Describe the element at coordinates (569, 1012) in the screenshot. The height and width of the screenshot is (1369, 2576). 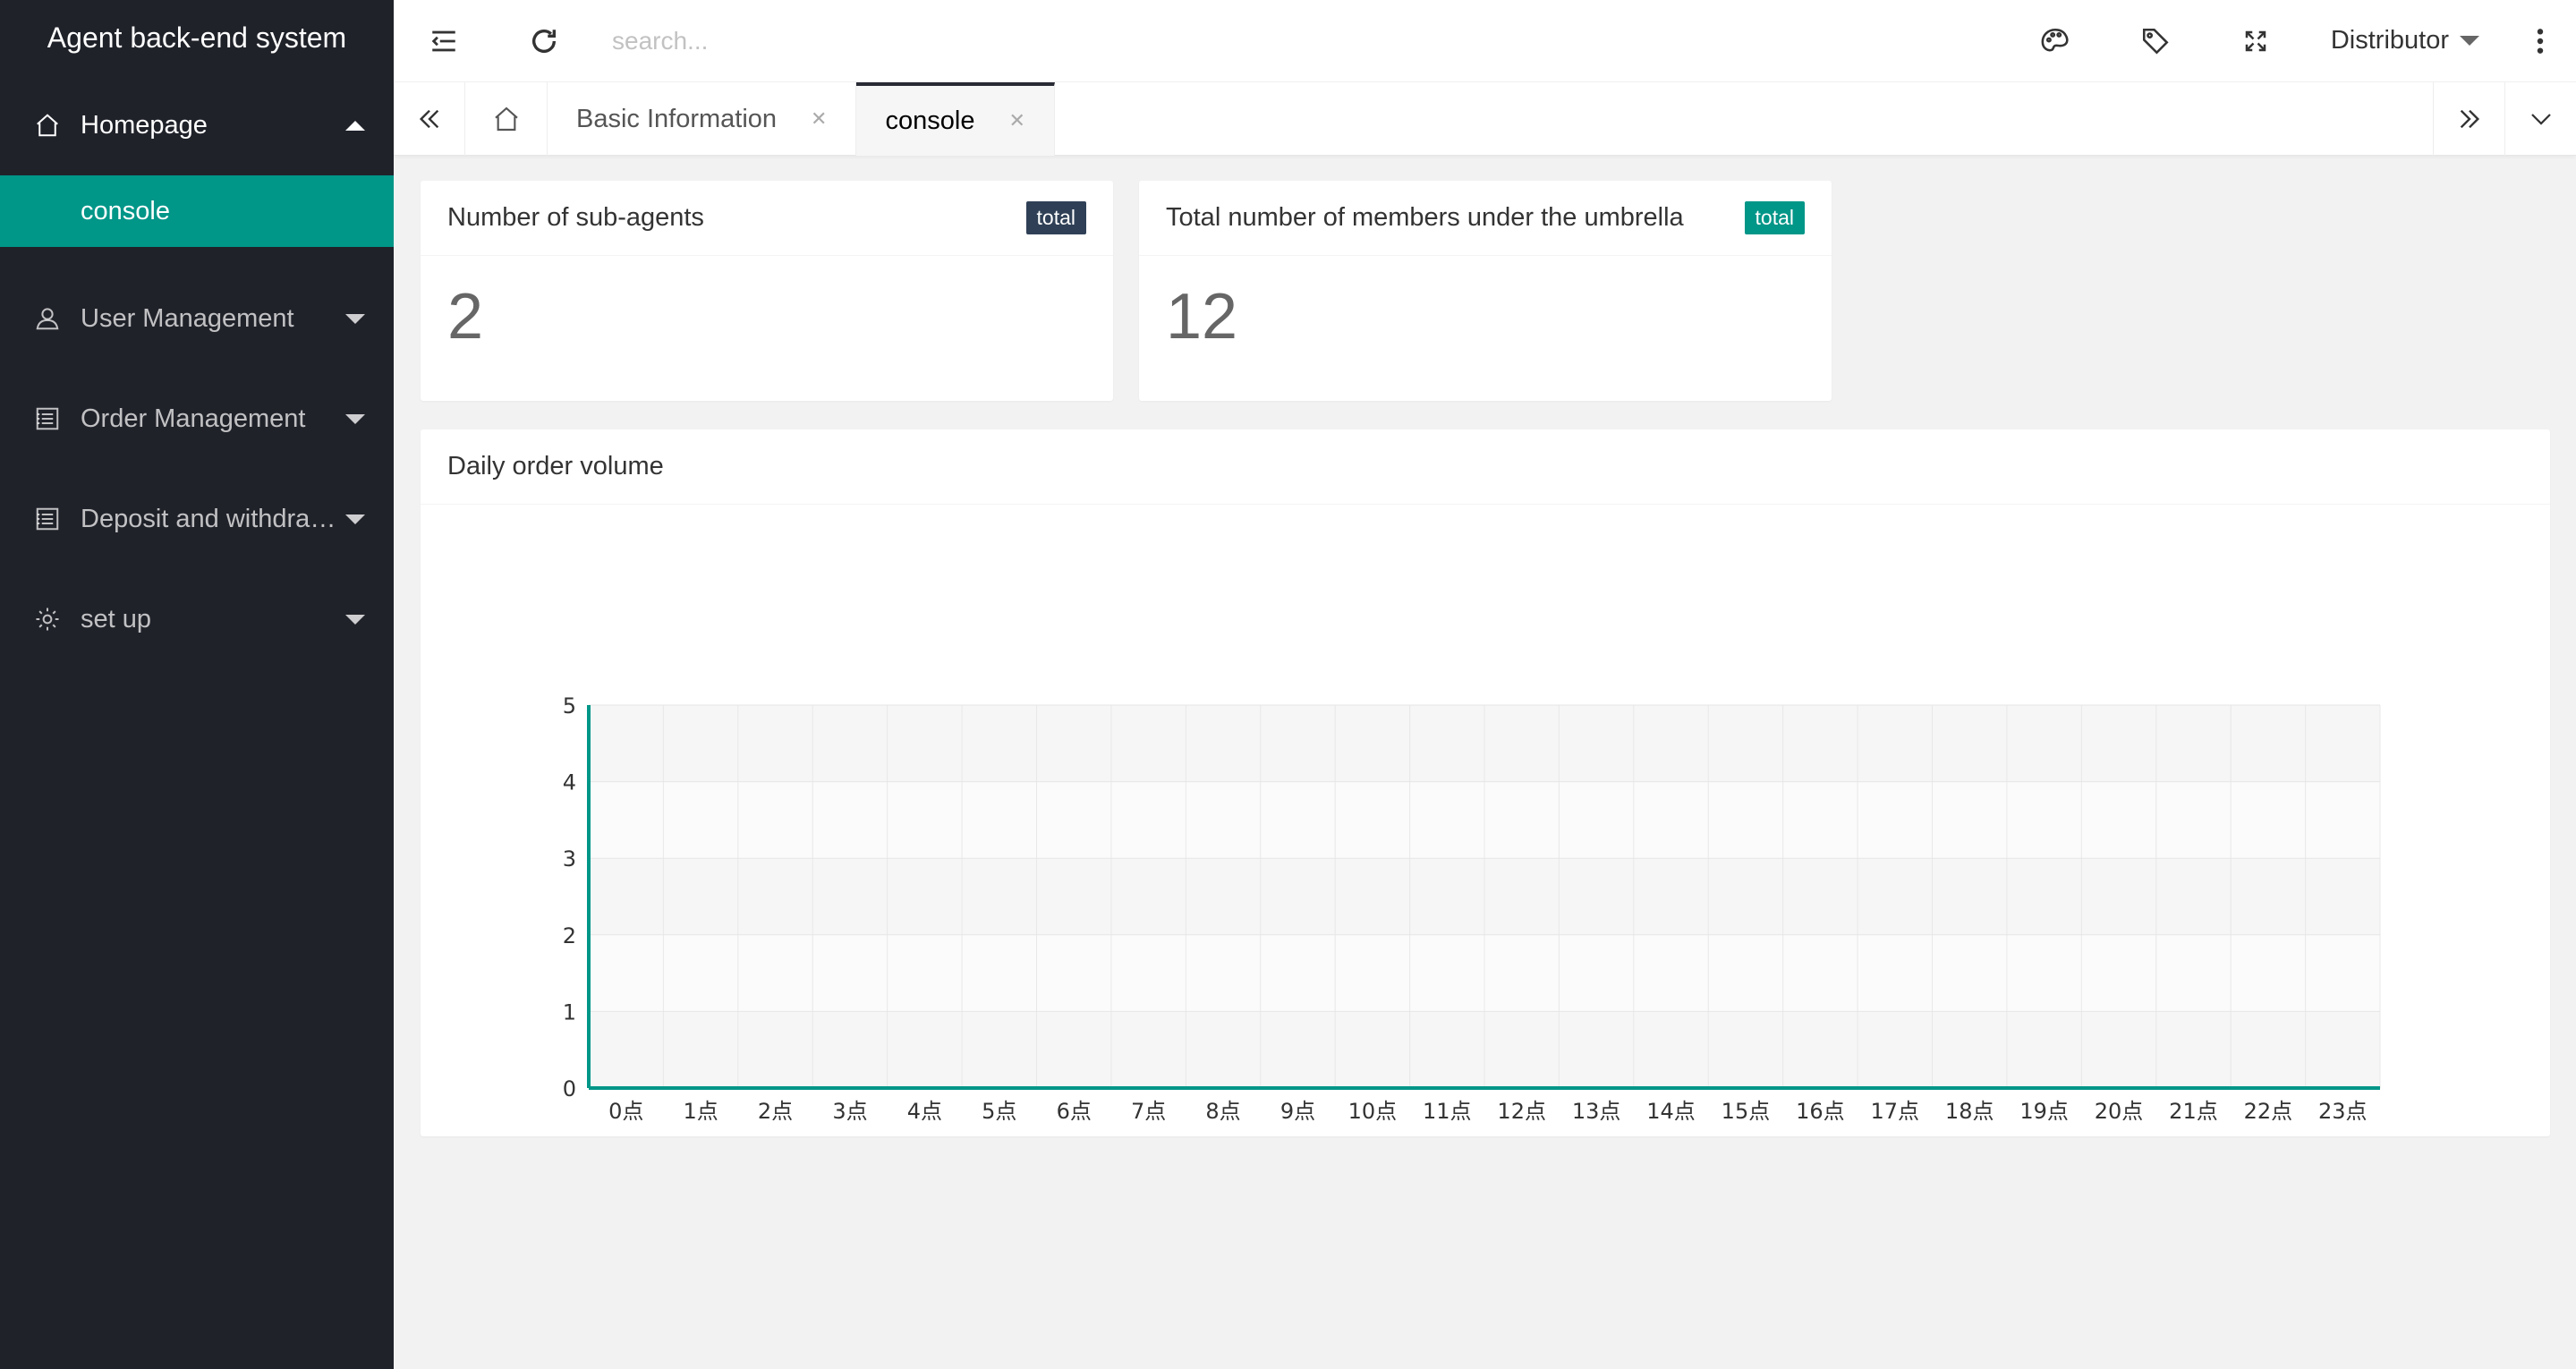
I see `y-tick-label: 1` at that location.